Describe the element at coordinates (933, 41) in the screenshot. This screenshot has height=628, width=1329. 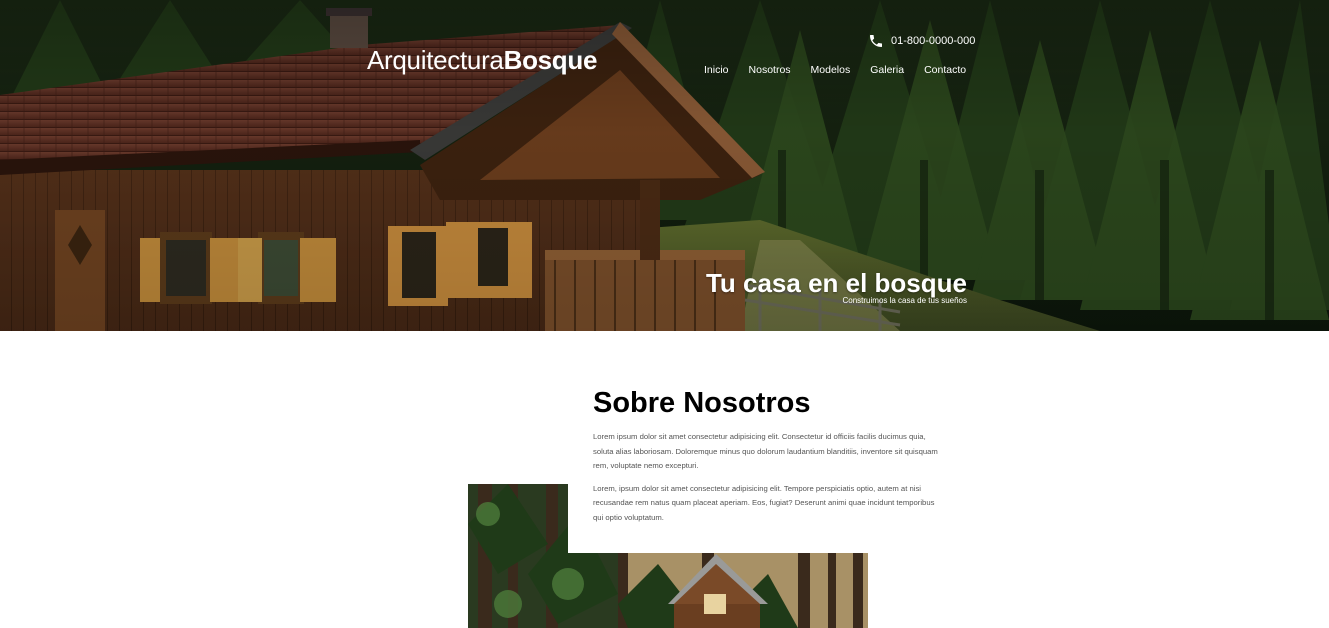
I see `phone-number: 01-800-0000-000` at that location.